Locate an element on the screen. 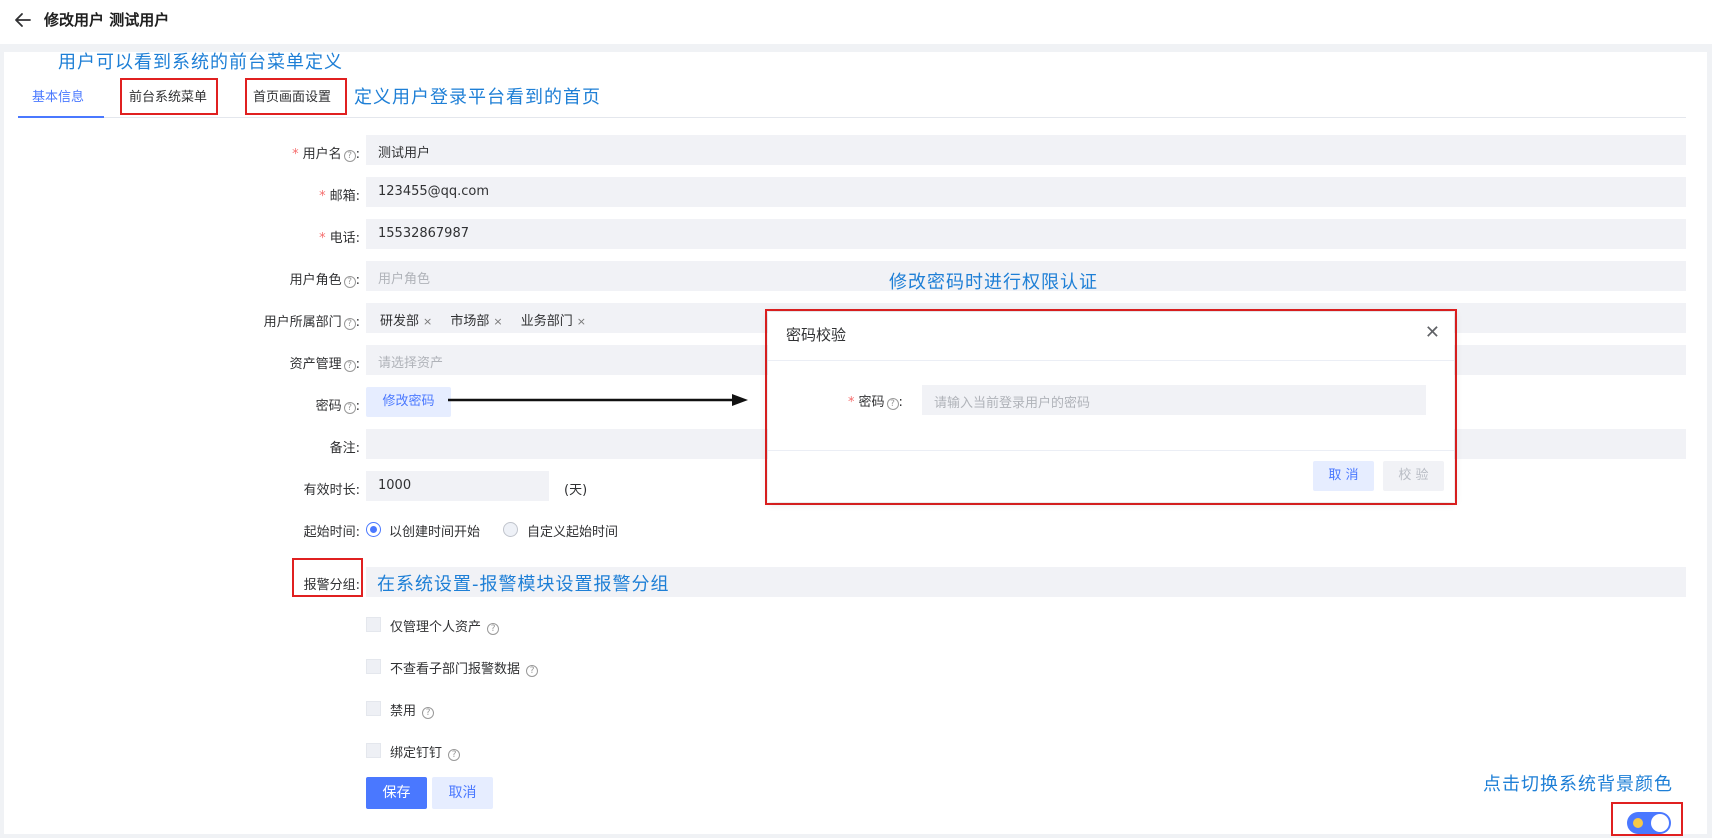 The width and height of the screenshot is (1712, 838). duration-unit: (天) is located at coordinates (576, 490).